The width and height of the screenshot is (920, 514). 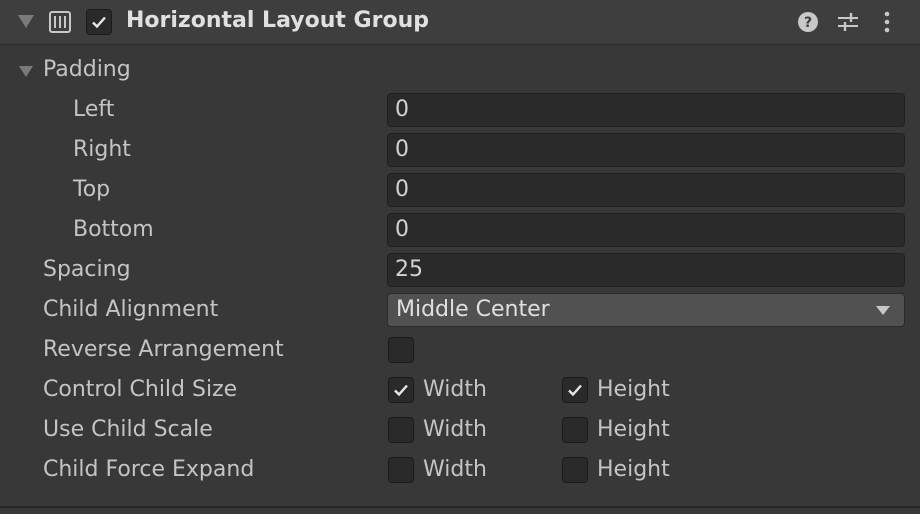 I want to click on spacing-label: Spacing, so click(x=87, y=269).